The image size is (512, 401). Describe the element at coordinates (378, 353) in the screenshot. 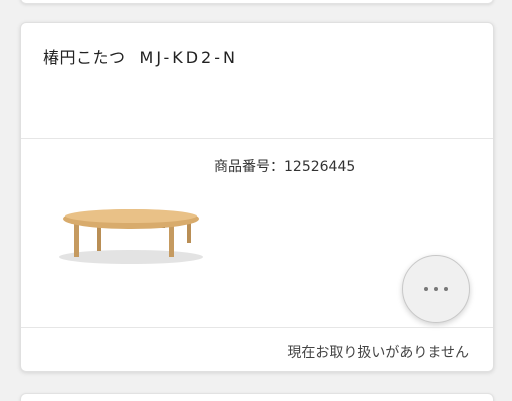

I see `availability-status: 現在お取り扱いがありません` at that location.